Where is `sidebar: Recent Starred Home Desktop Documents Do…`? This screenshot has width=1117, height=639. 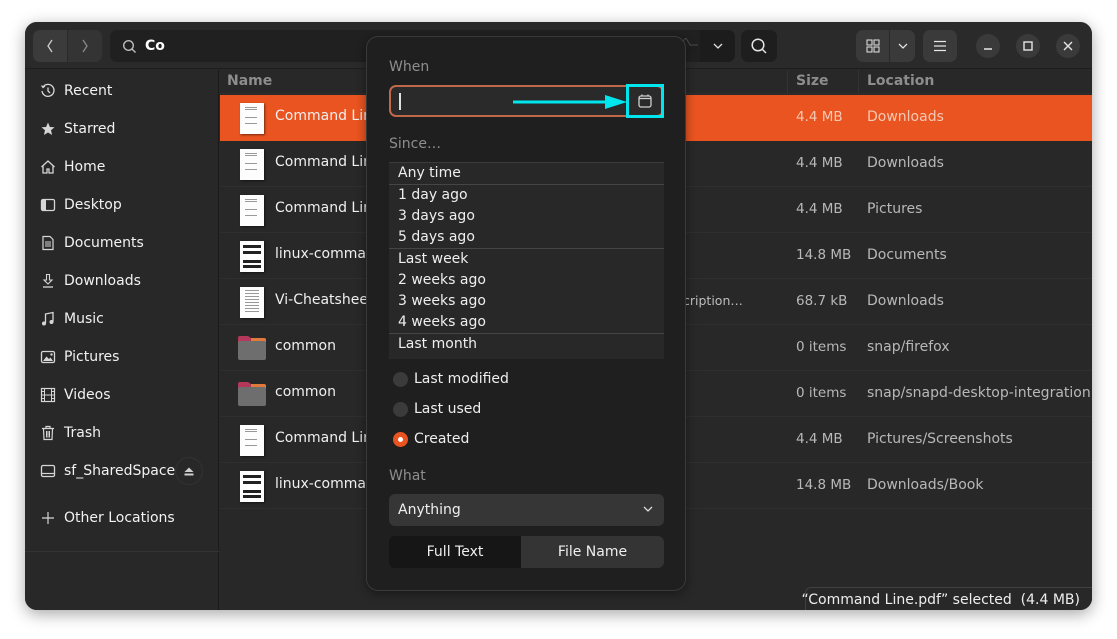
sidebar: Recent Starred Home Desktop Documents Do… is located at coordinates (122, 340).